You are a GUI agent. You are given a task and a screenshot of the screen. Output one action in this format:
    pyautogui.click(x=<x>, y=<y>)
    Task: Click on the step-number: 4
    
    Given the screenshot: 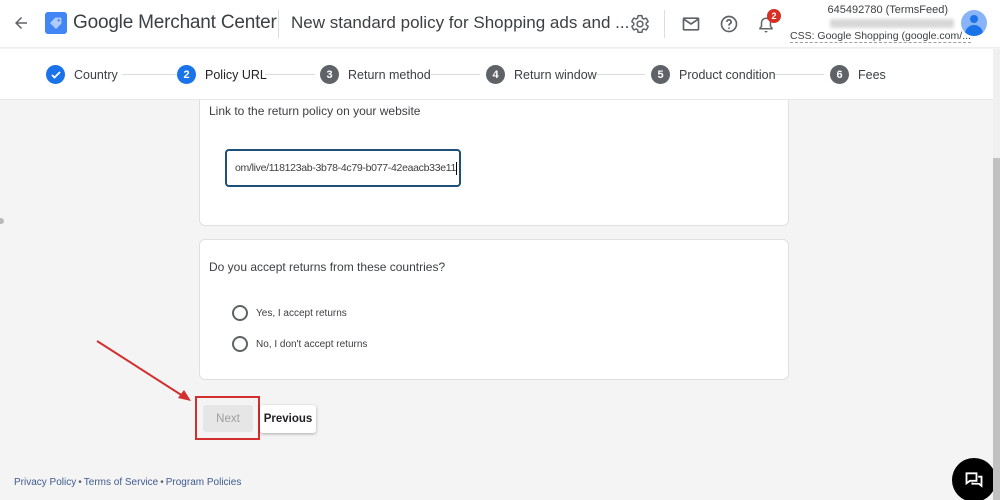 What is the action you would take?
    pyautogui.click(x=495, y=74)
    